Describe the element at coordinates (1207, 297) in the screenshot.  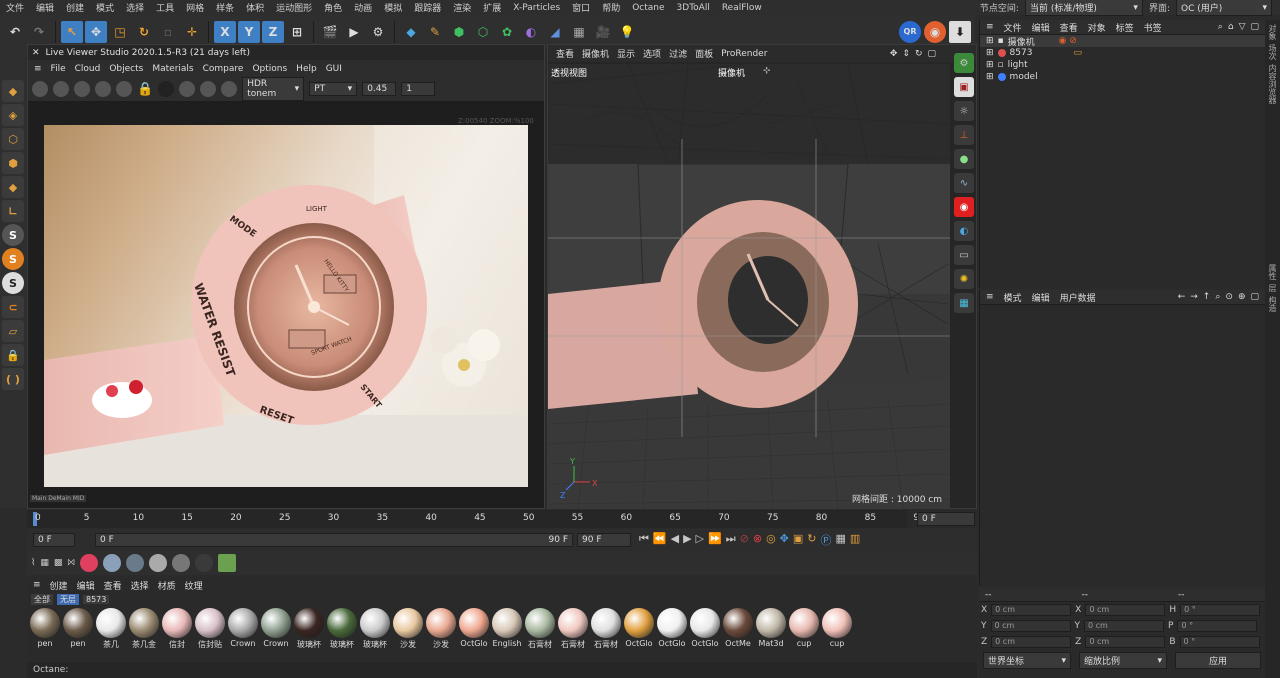
I see `up-arrow-icon: ↑` at that location.